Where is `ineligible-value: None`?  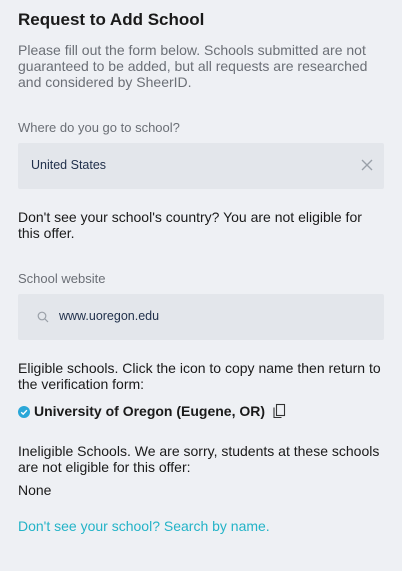 ineligible-value: None is located at coordinates (35, 490).